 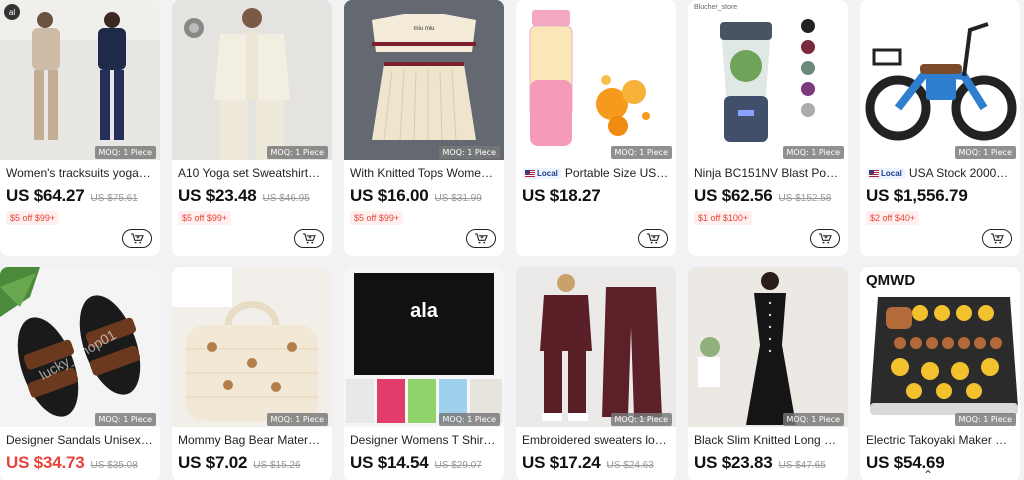 I want to click on svg-text: miu miu, so click(x=423, y=29).